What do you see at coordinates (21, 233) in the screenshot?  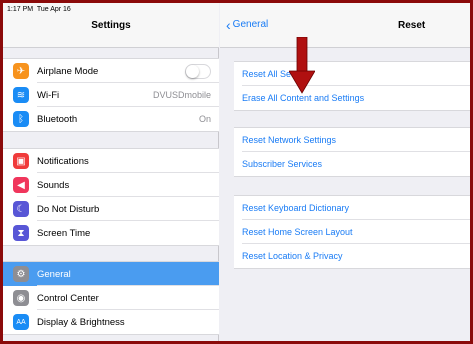 I see `hourglass-icon: ⧗` at bounding box center [21, 233].